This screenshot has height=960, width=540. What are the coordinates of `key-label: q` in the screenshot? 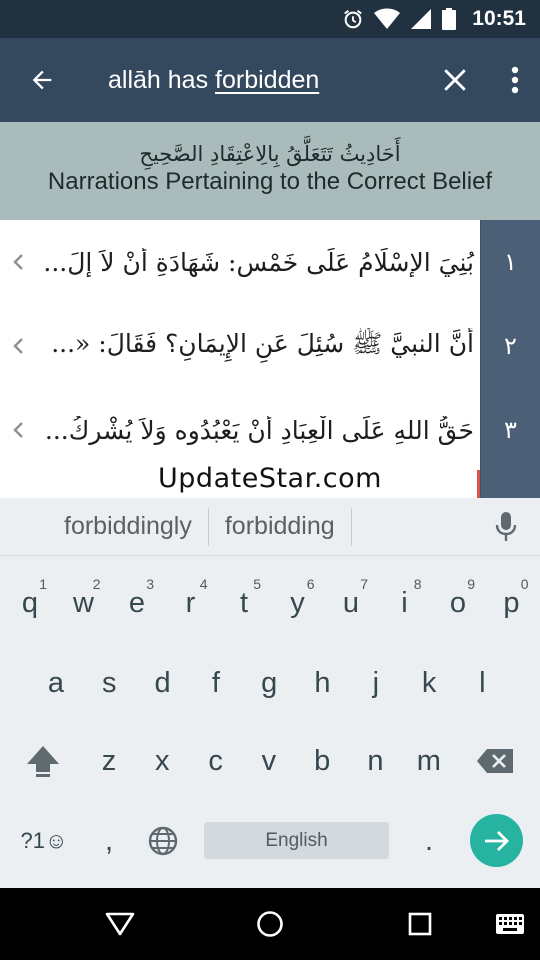 It's located at (30, 602).